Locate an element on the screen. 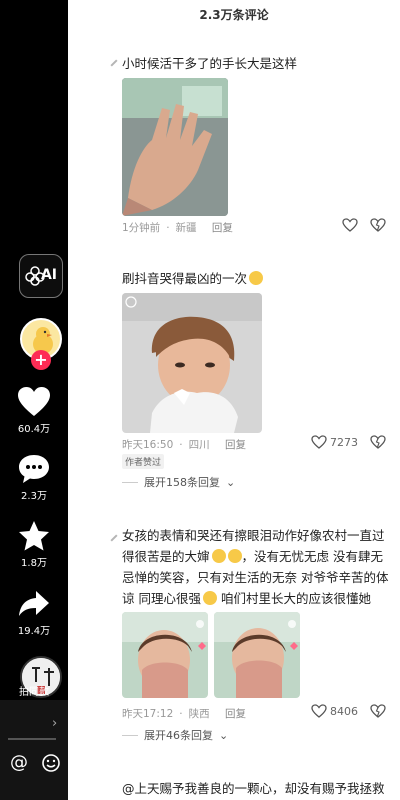 The height and width of the screenshot is (800, 400). expand-replies-button: 展开46条回复 ⌄ is located at coordinates (175, 735).